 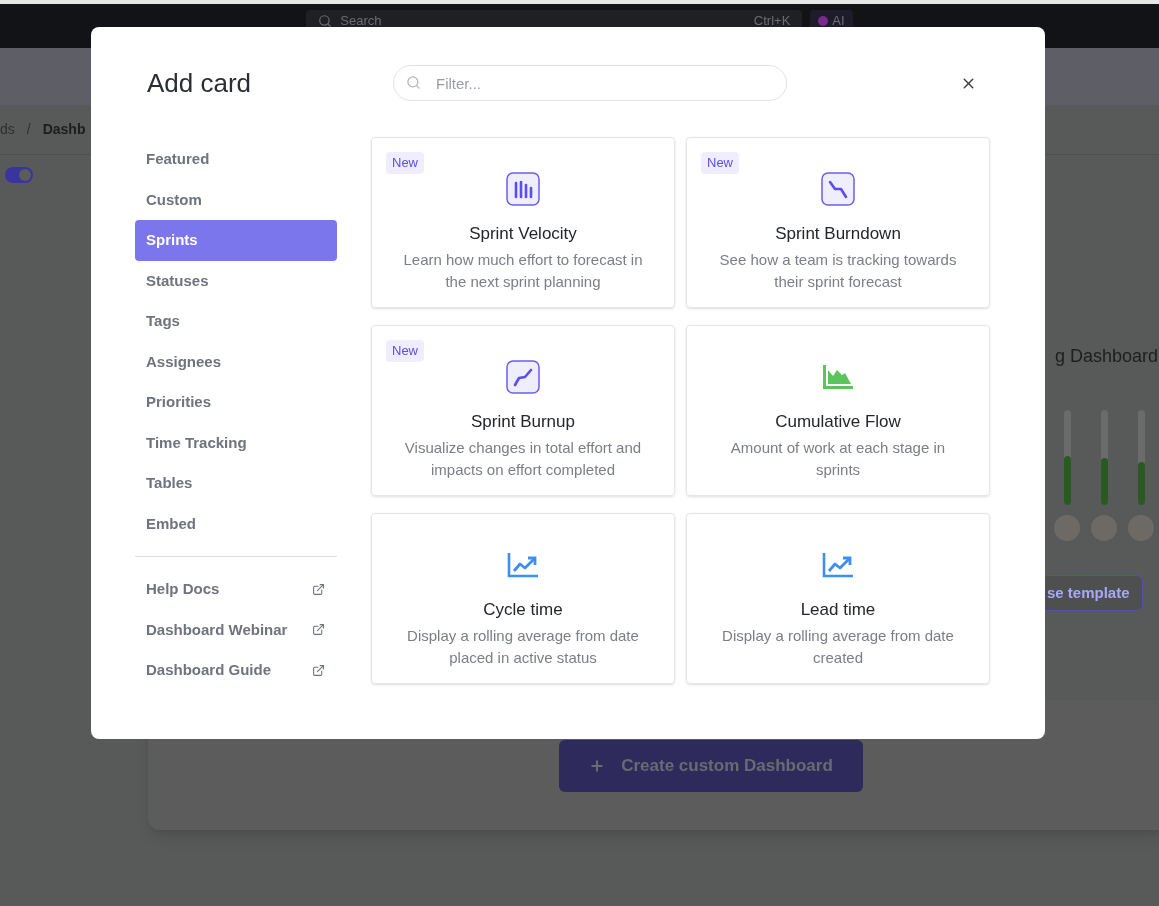 What do you see at coordinates (236, 321) in the screenshot?
I see `category-item: Tags` at bounding box center [236, 321].